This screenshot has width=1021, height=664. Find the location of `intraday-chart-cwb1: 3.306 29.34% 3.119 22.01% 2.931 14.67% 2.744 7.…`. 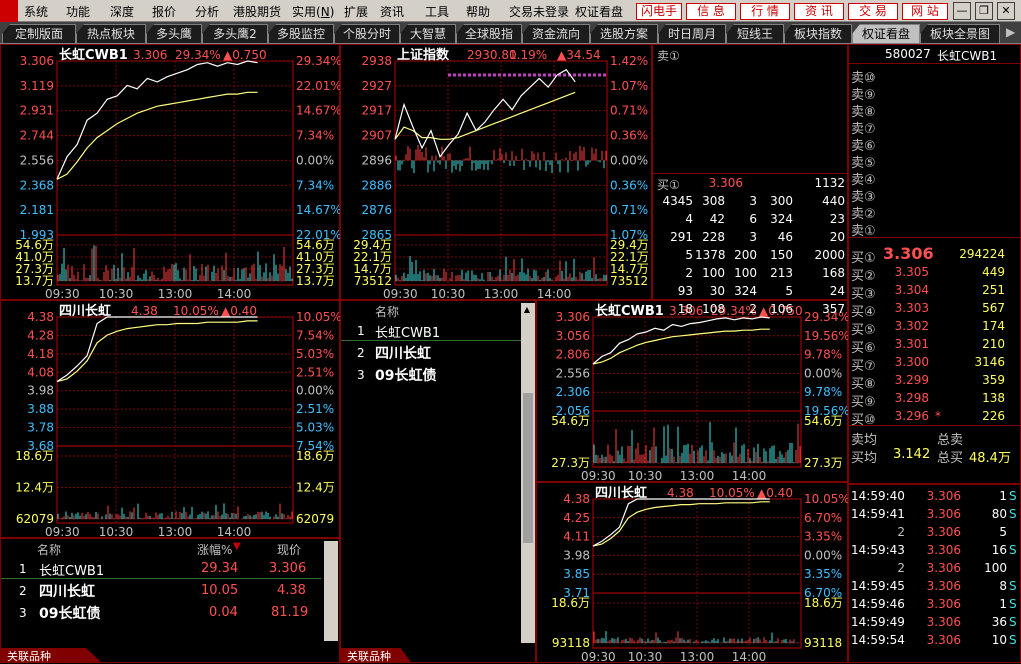

intraday-chart-cwb1: 3.306 29.34% 3.119 22.01% 2.931 14.67% 2.744 7.… is located at coordinates (171, 173).